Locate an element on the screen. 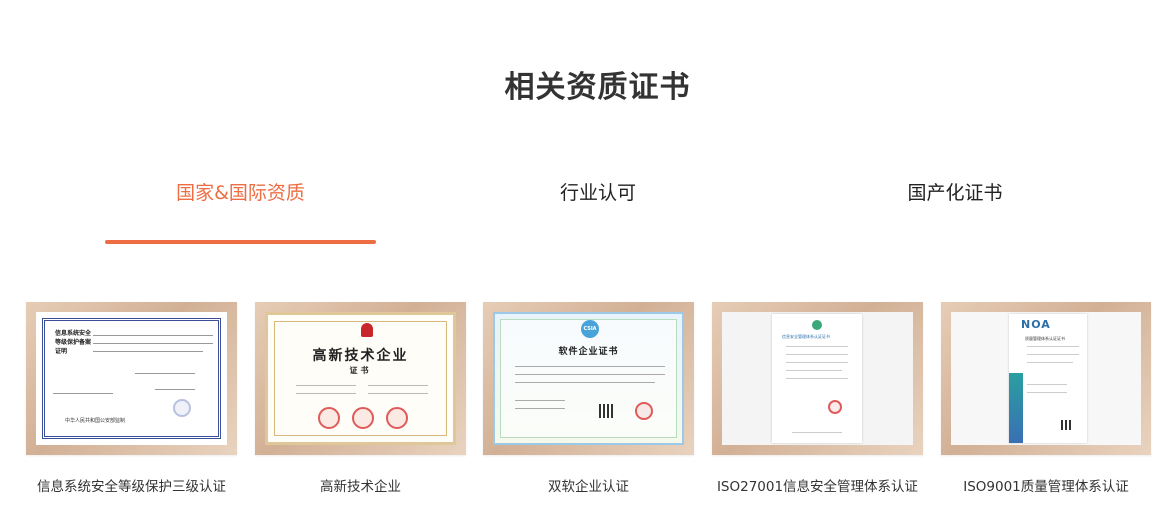 The image size is (1171, 522). active-tab-underline is located at coordinates (240, 242).